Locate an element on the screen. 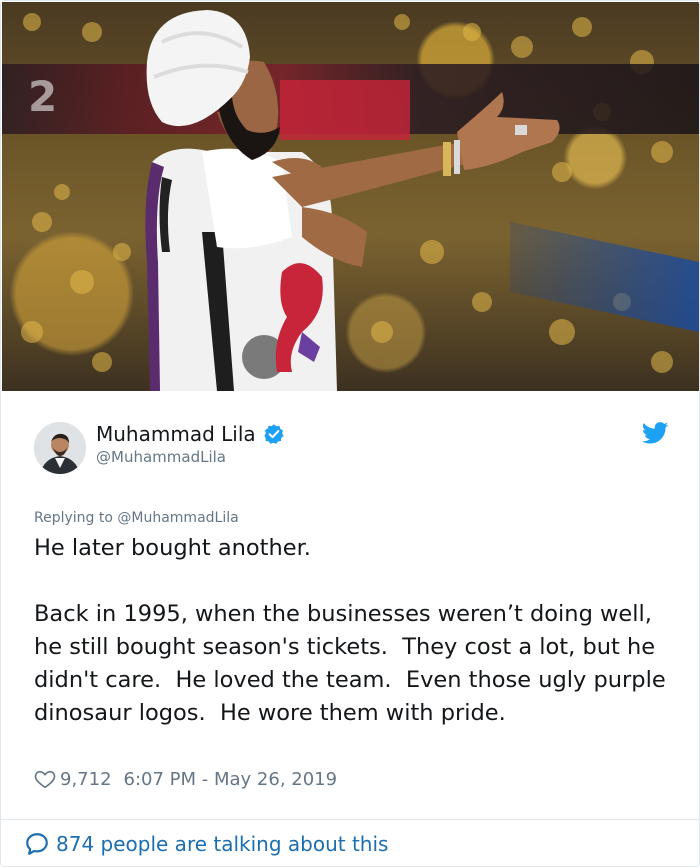 This screenshot has width=700, height=867. tweet-meta: 9,712 6:07 PM - May 26, 2019 is located at coordinates (185, 779).